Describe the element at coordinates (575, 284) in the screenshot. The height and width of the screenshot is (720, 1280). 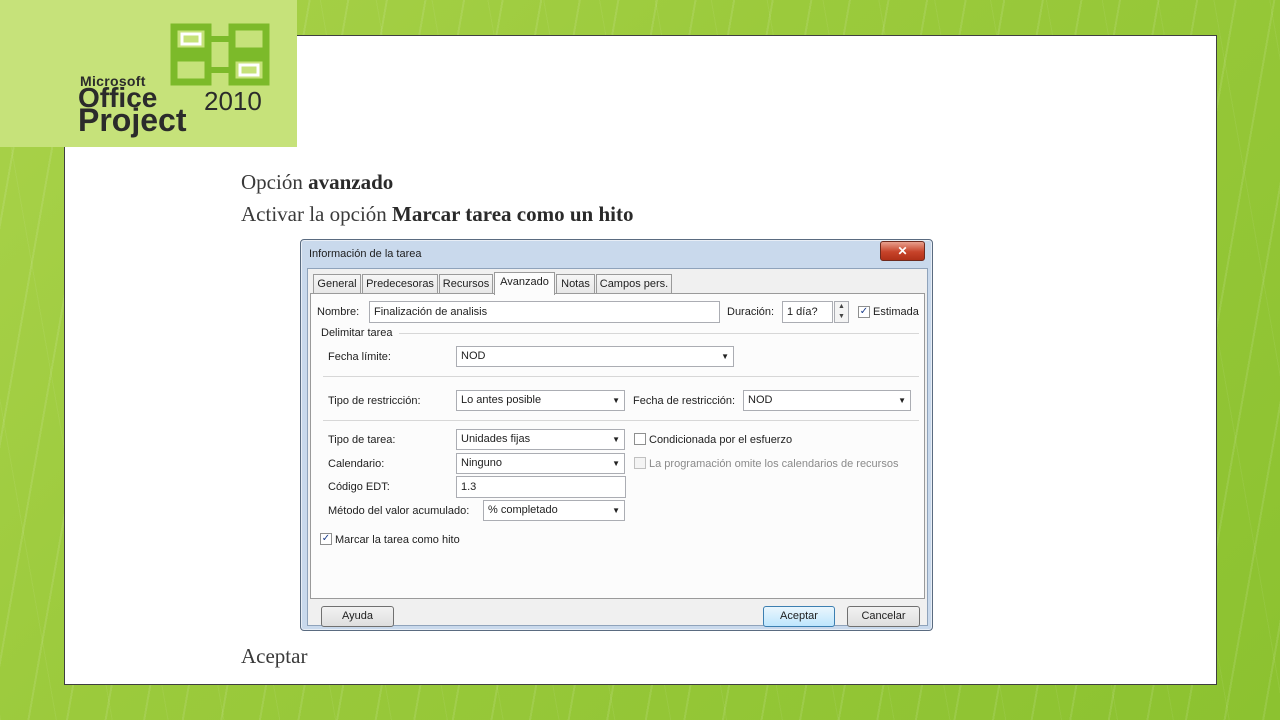
I see `tab-notas: Notas` at that location.